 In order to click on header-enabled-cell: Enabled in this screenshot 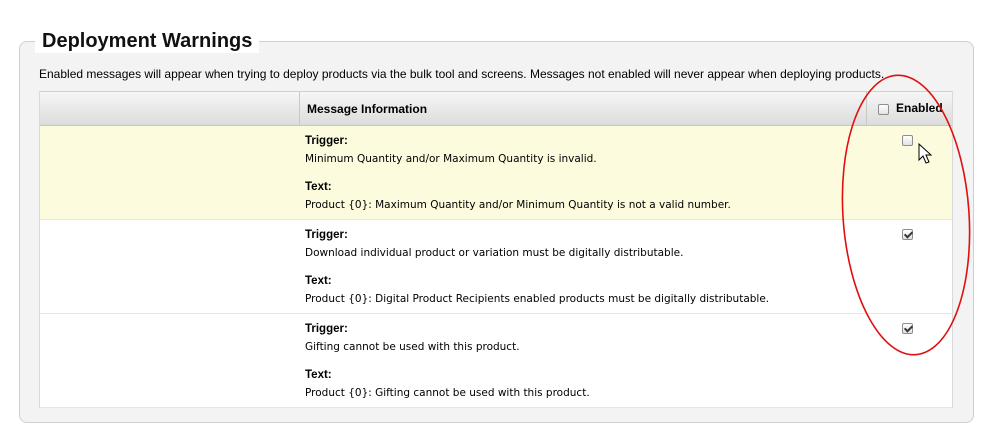, I will do `click(909, 108)`.